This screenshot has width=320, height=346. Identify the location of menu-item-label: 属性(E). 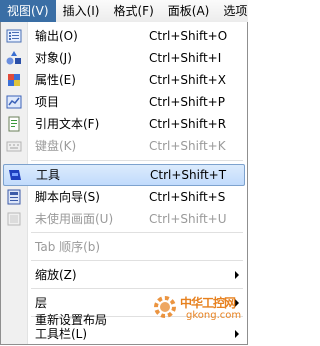
(55, 80).